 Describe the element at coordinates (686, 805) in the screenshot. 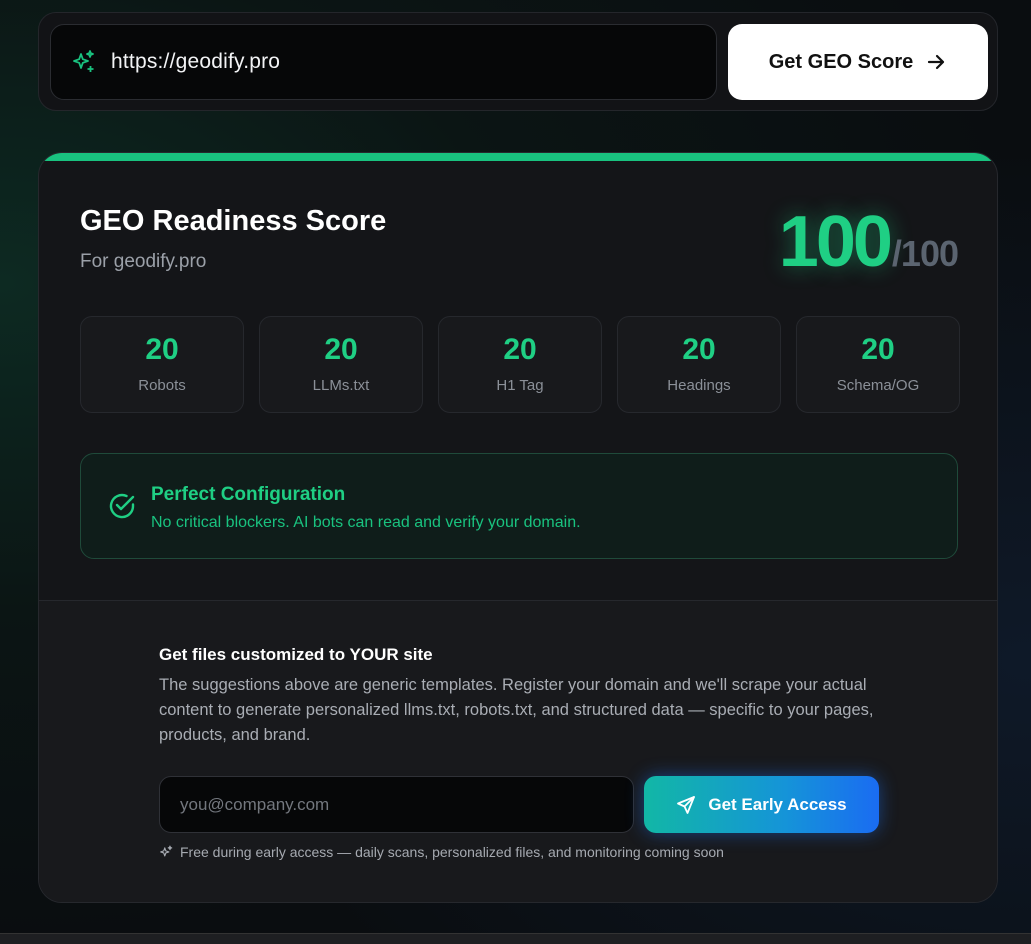

I see `send-icon` at that location.